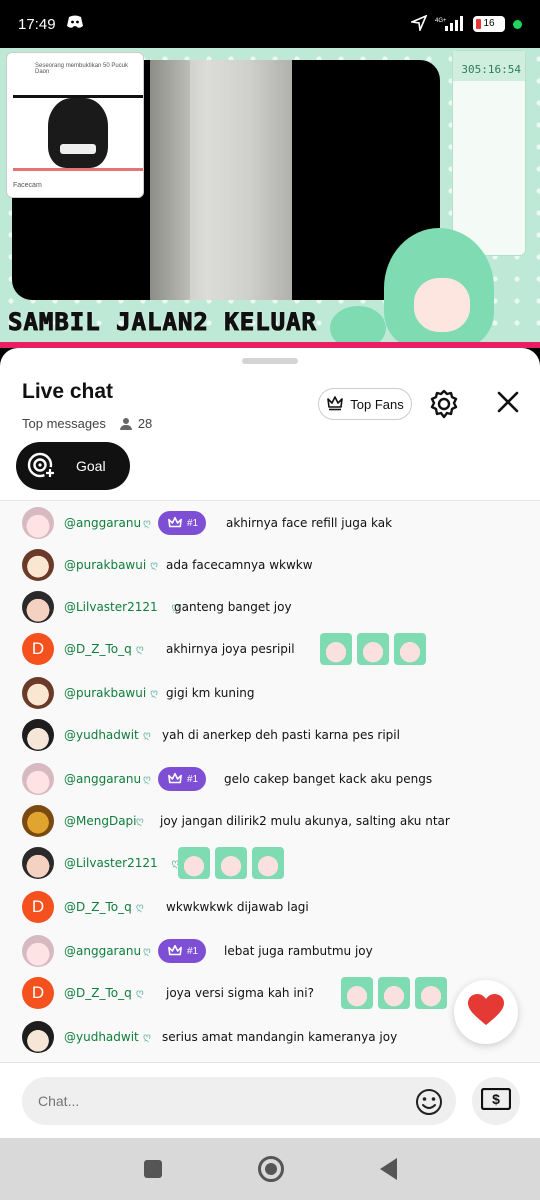 Image resolution: width=540 pixels, height=1200 pixels. I want to click on status-bar: 17:49 4G+ 16, so click(270, 24).